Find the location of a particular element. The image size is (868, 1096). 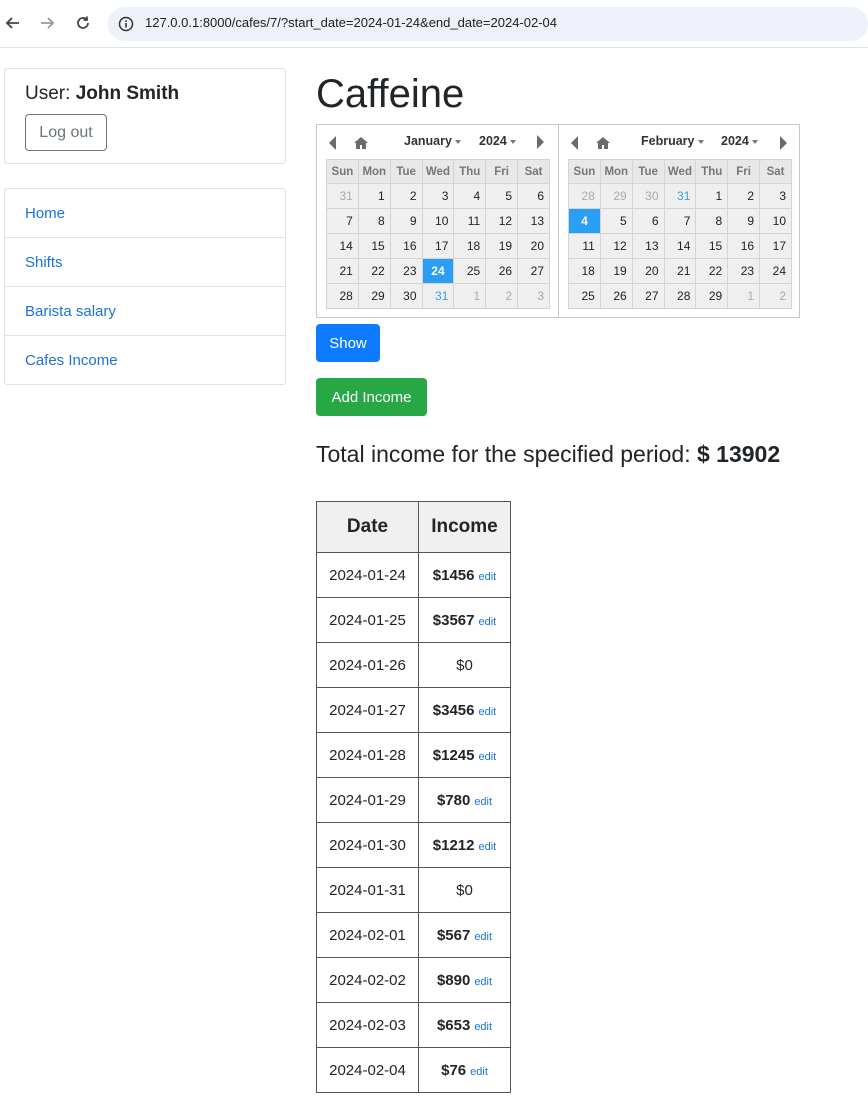

calendar-day: 24 is located at coordinates (775, 271).